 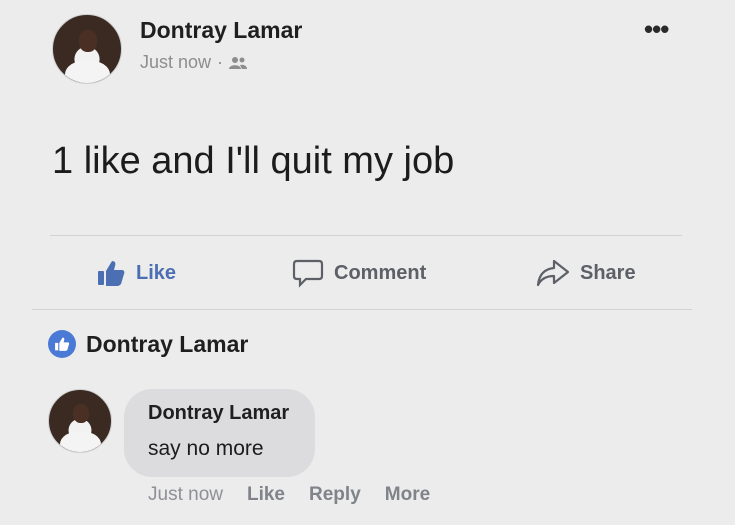 What do you see at coordinates (218, 413) in the screenshot?
I see `comment-author: Dontray Lamar` at bounding box center [218, 413].